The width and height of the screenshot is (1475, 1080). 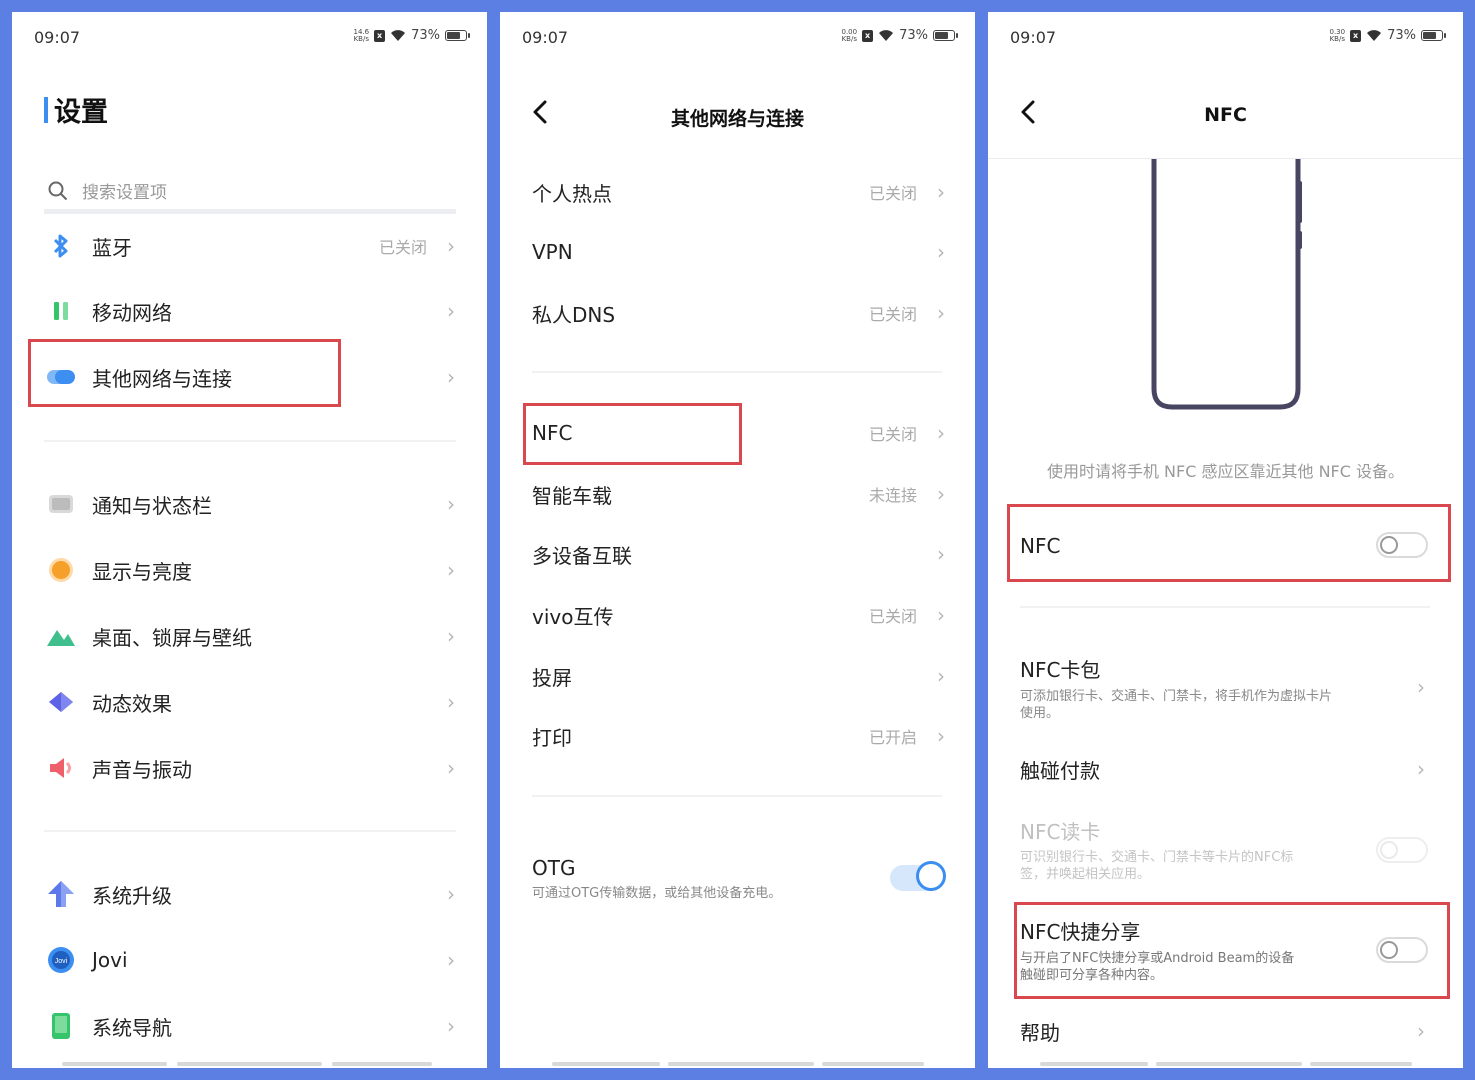 I want to click on system-upgrade-icon, so click(x=61, y=894).